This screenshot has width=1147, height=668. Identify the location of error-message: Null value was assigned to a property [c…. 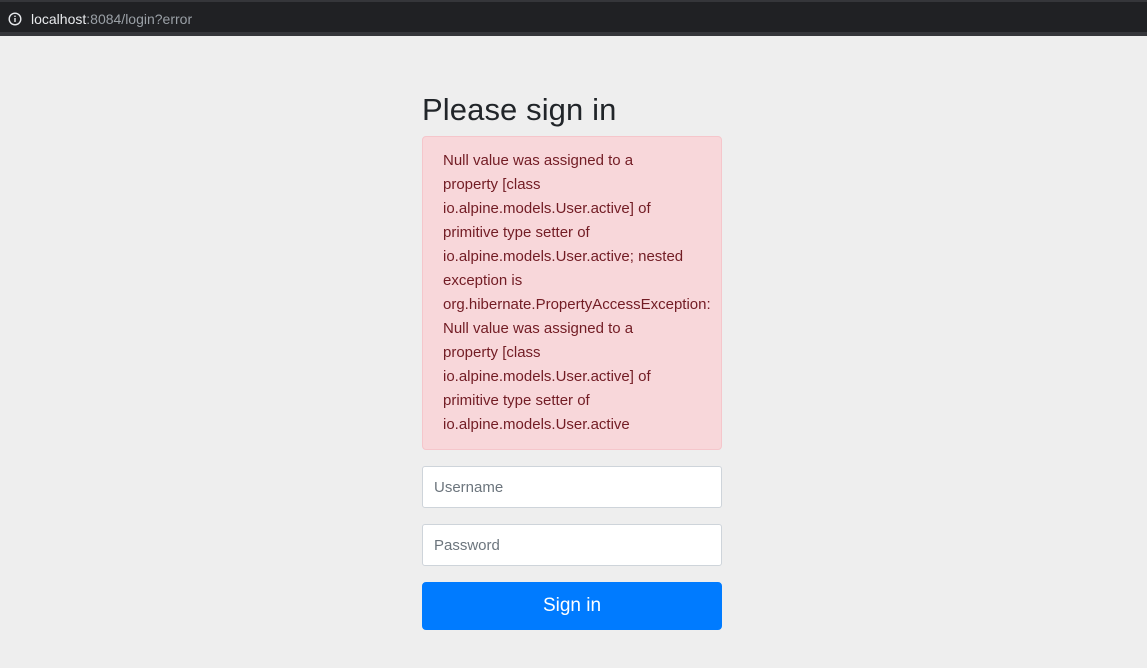
(577, 292).